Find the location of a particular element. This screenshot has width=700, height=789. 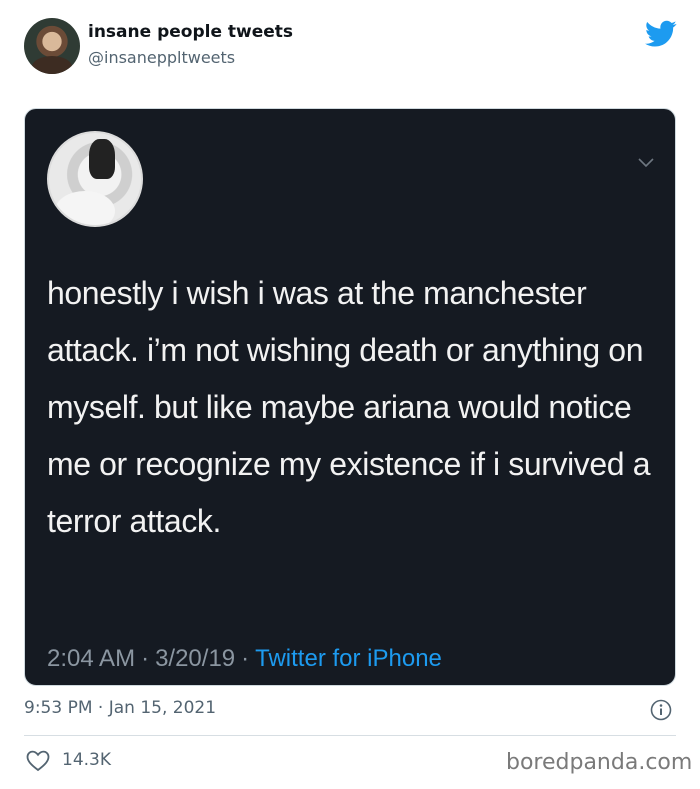

author-handle: @insanеppltweets is located at coordinates (161, 57).